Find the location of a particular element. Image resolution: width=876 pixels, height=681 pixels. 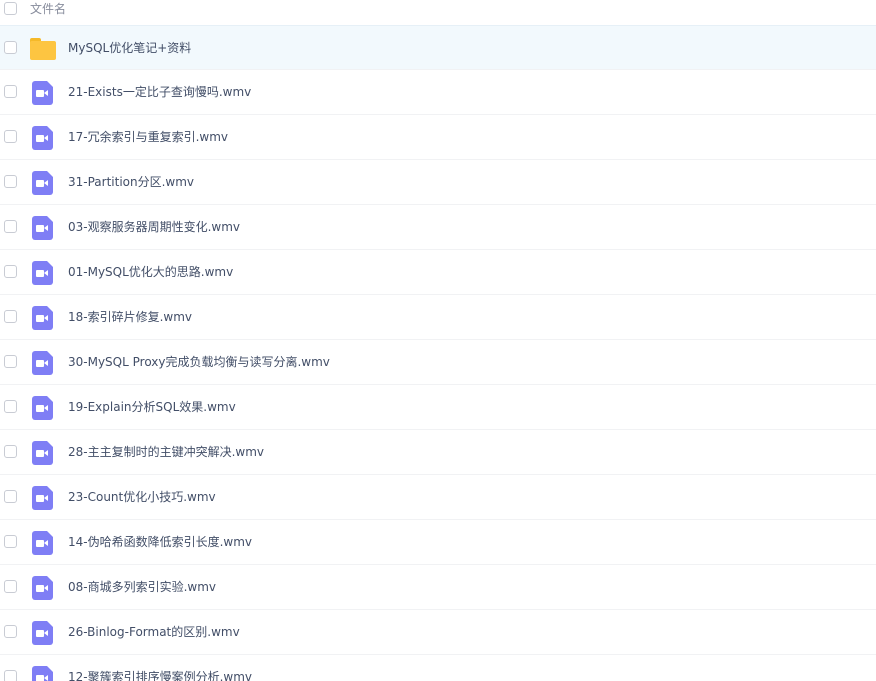

column-header-filename: 文件名 is located at coordinates (48, 9).